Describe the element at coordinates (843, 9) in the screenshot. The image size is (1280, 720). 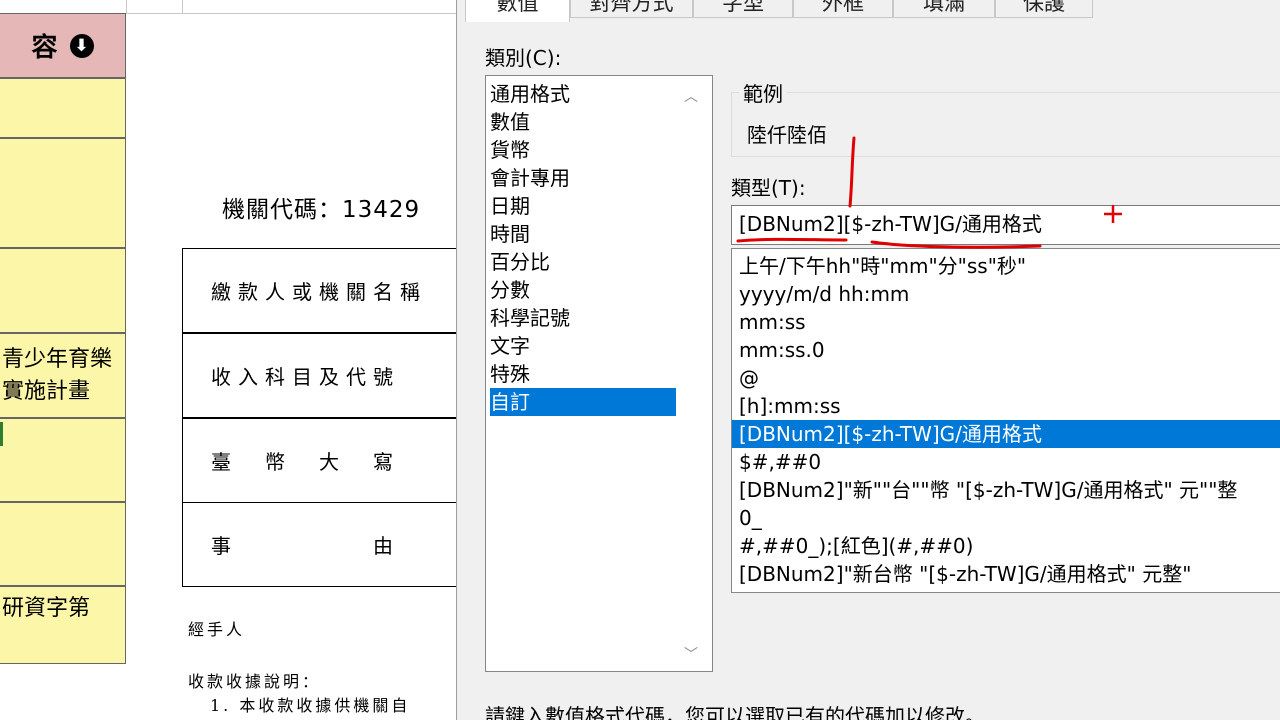
I see `tab-border: 外框` at that location.